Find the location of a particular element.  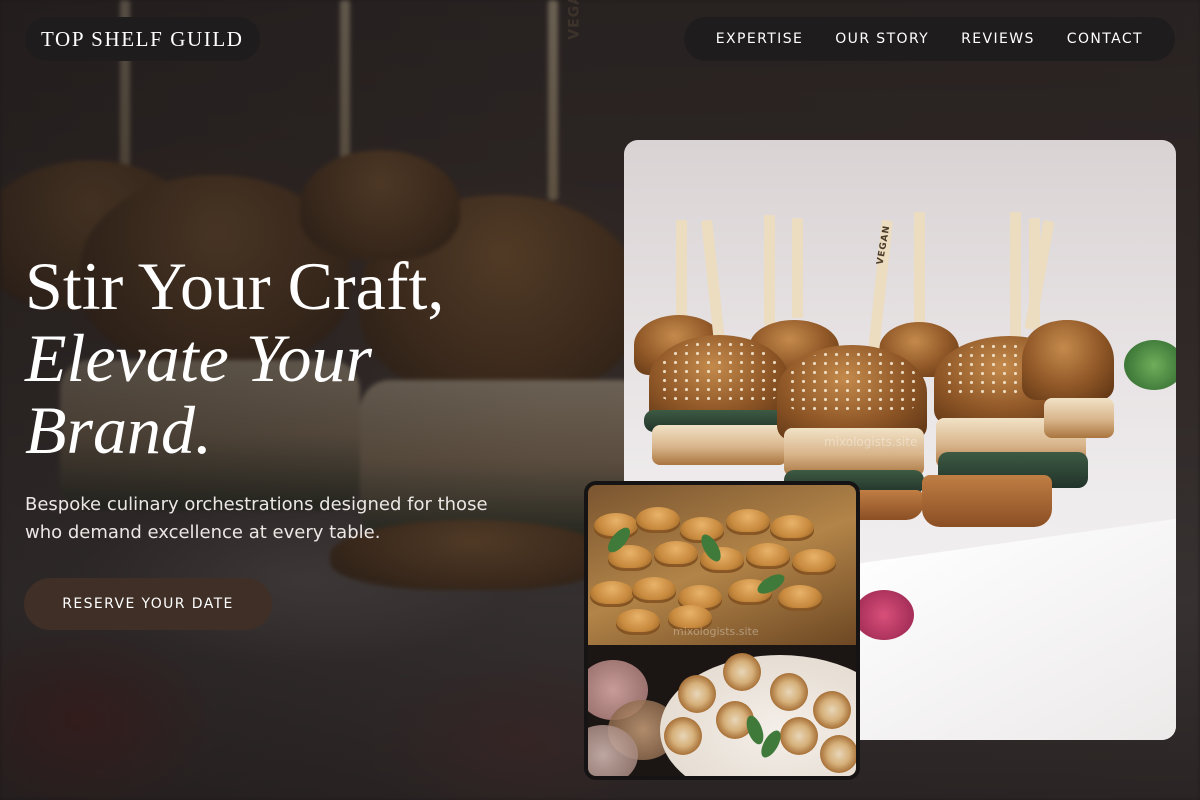

brand-logo: TOP SHELF GUILD is located at coordinates (142, 39).